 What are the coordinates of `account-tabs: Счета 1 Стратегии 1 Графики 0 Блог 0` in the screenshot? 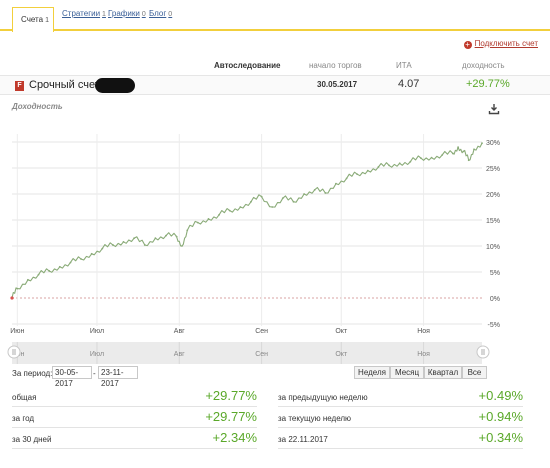 It's located at (275, 16).